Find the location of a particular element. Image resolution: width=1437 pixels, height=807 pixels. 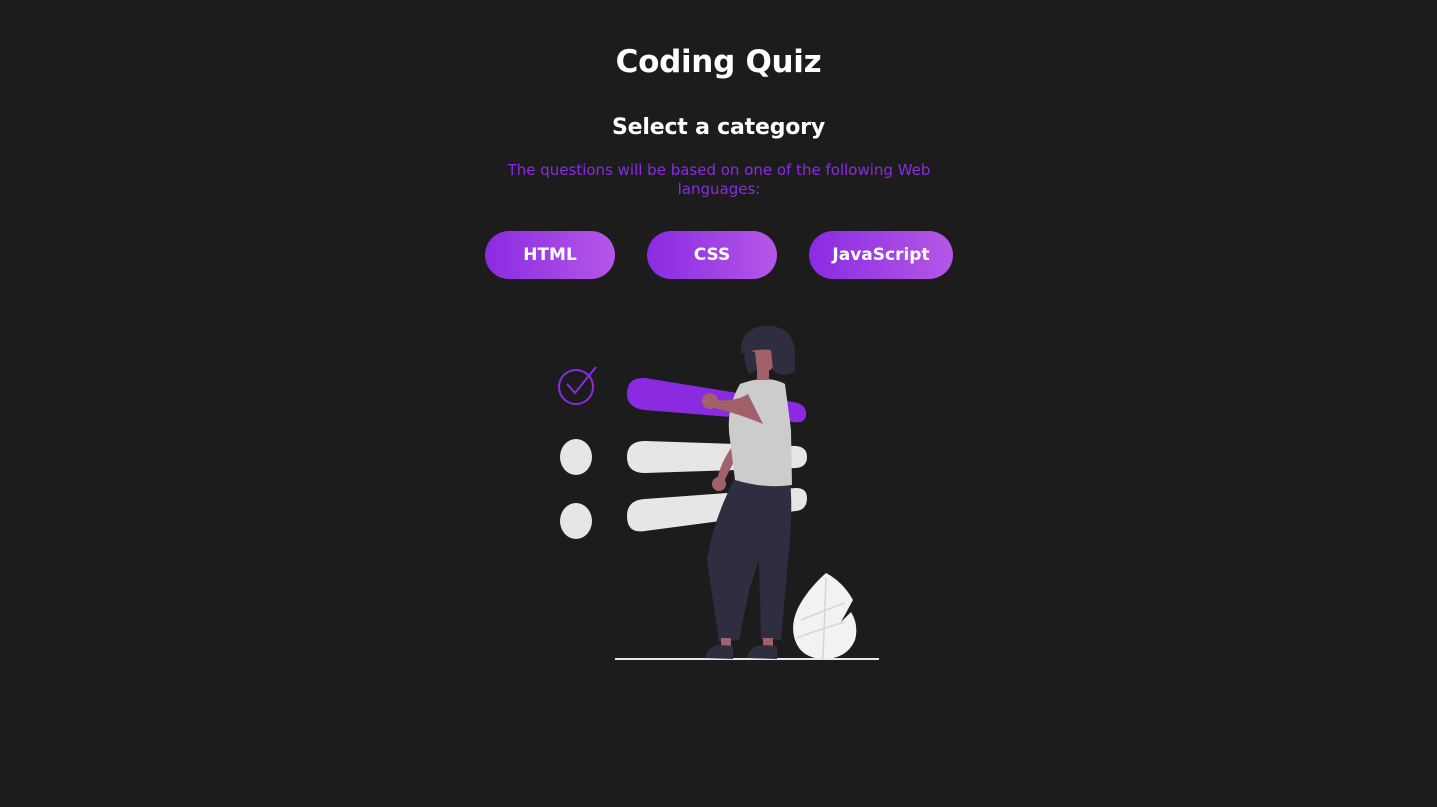

quiz-illustration is located at coordinates (718, 493).